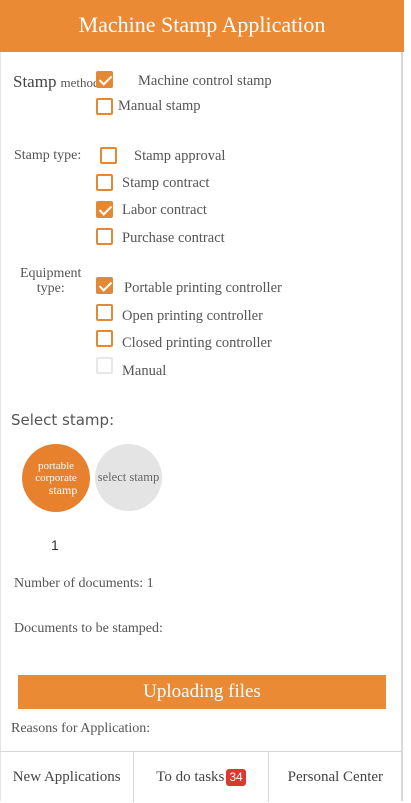  I want to click on tab-to-do-tasks: To do tasks 34, so click(201, 777).